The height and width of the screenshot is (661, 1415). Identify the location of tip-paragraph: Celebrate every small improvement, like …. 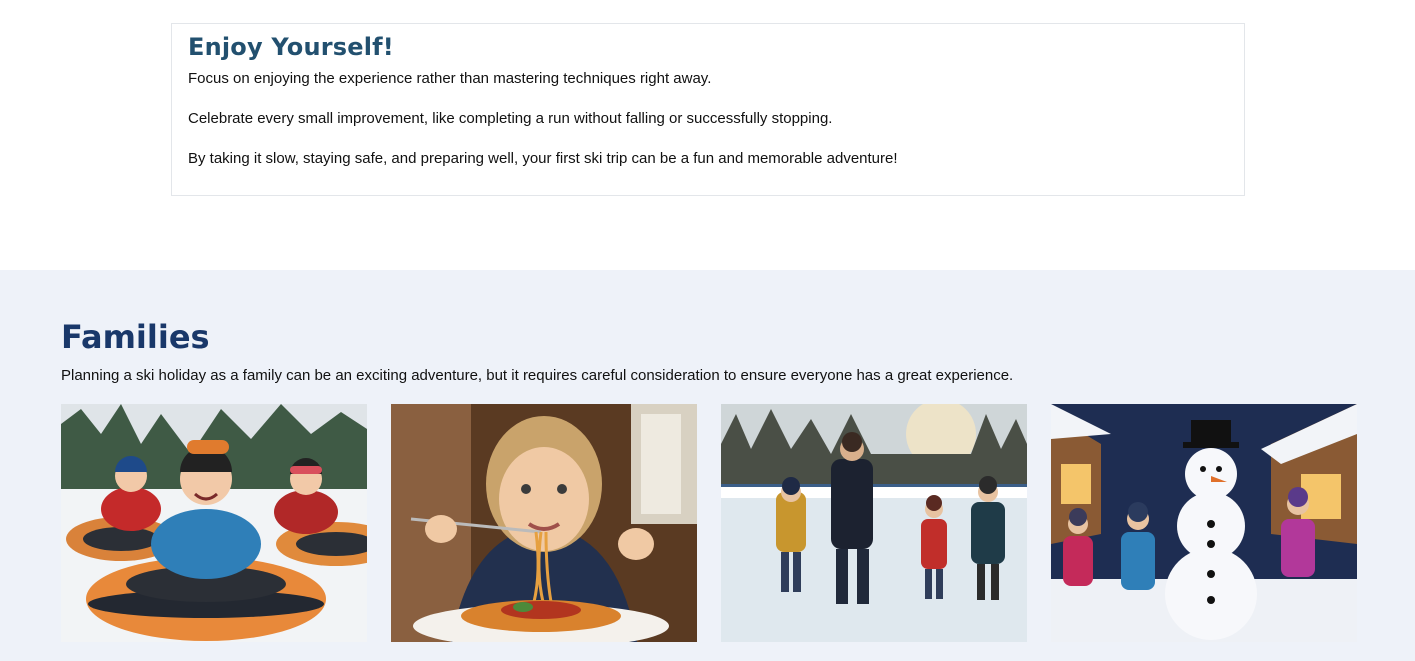
(510, 118).